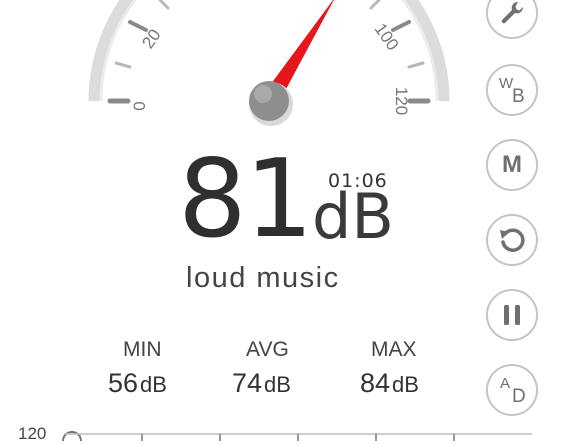 This screenshot has height=444, width=563. I want to click on gauge-hub-highlight, so click(263, 94).